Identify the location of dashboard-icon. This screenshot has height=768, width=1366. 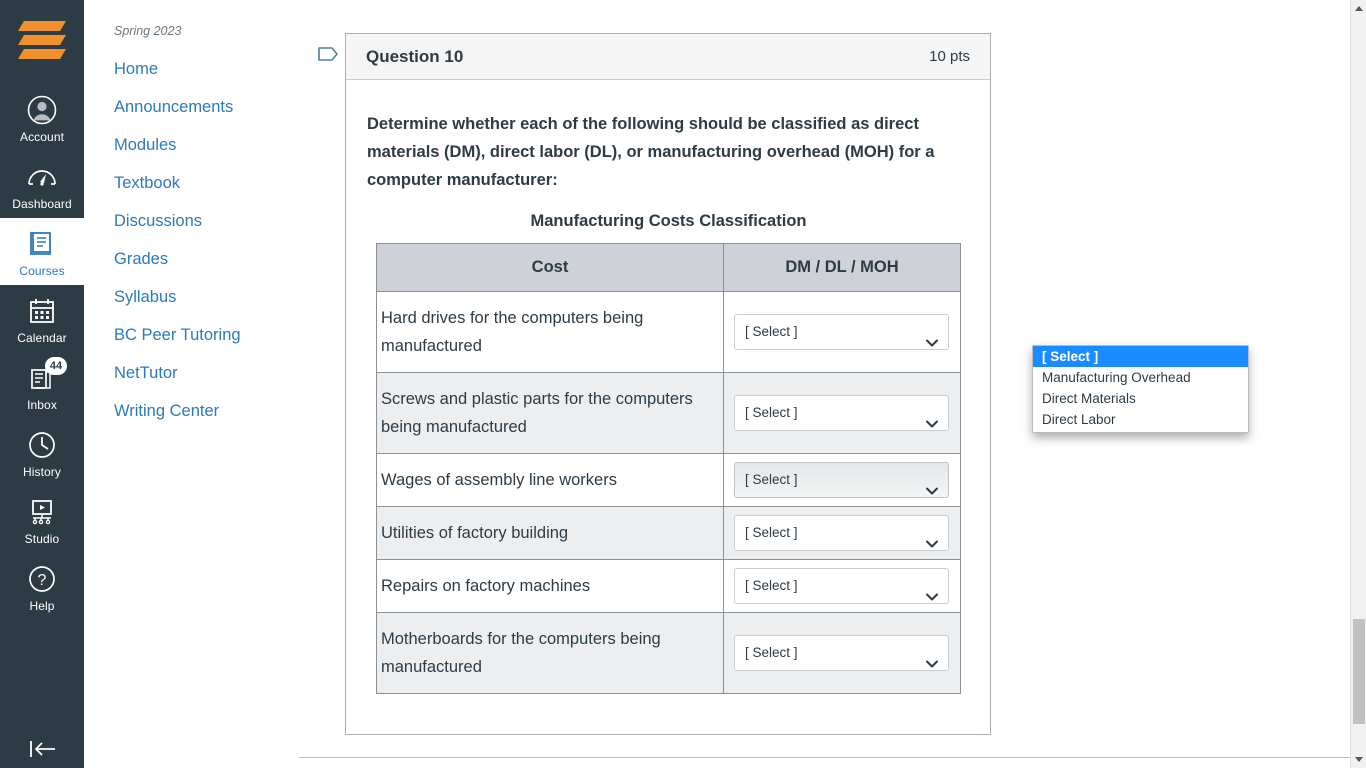
(42, 177).